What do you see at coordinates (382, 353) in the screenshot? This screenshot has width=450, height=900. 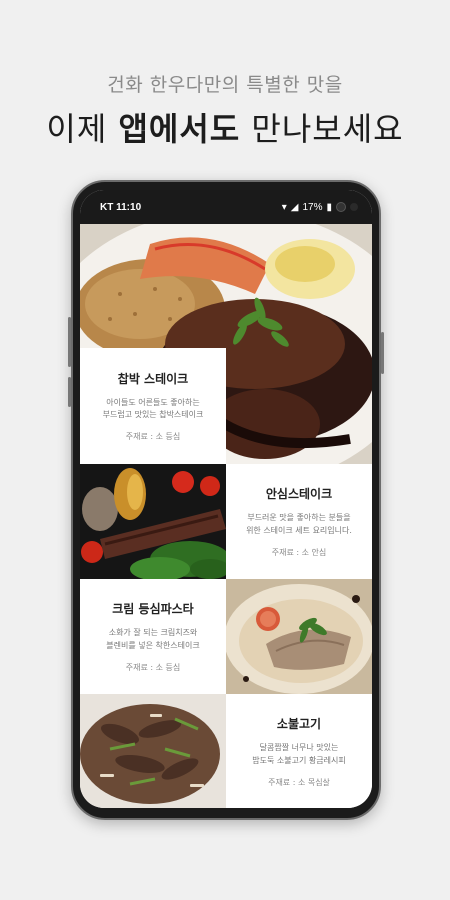 I see `power-button` at bounding box center [382, 353].